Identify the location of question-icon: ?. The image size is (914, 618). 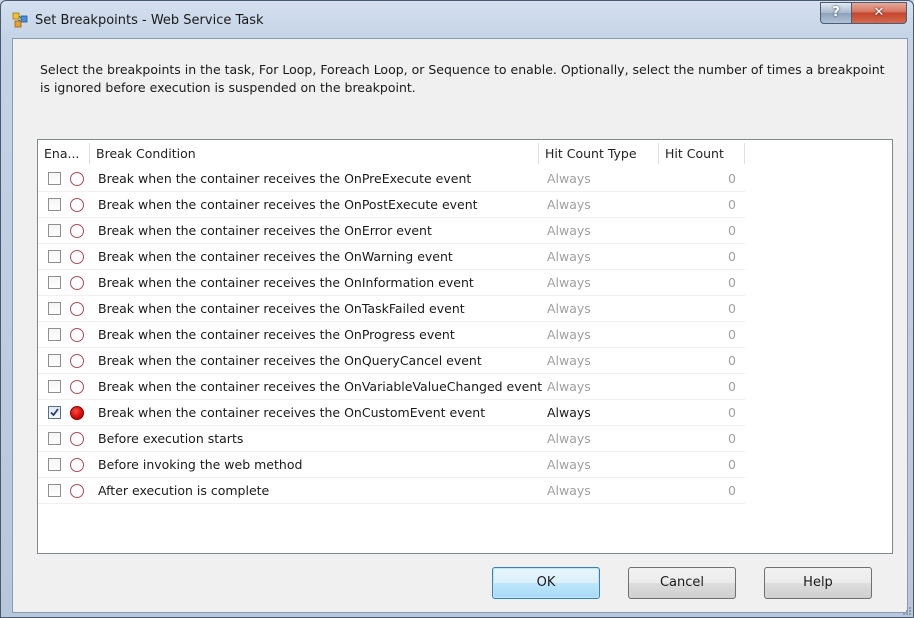
(836, 12).